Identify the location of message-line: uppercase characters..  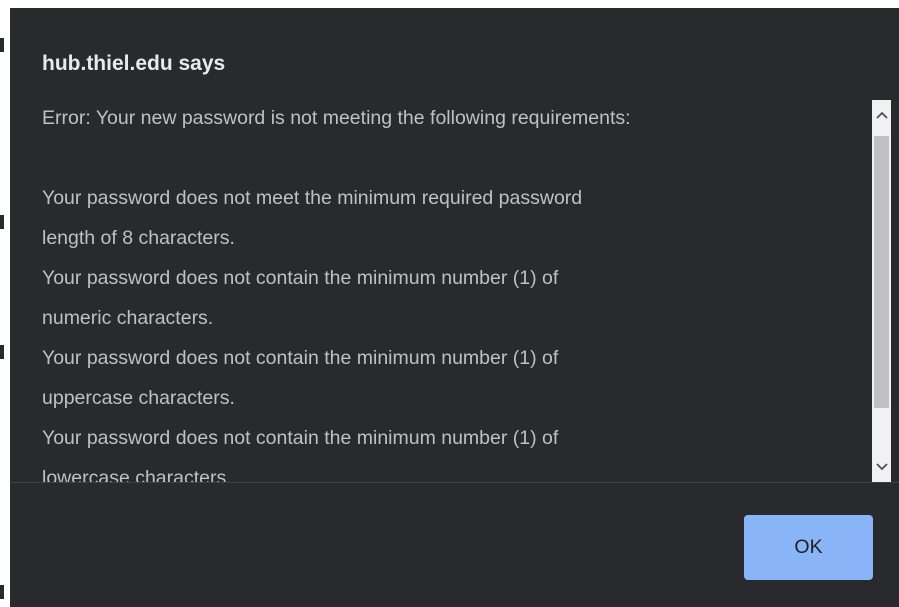
(138, 398).